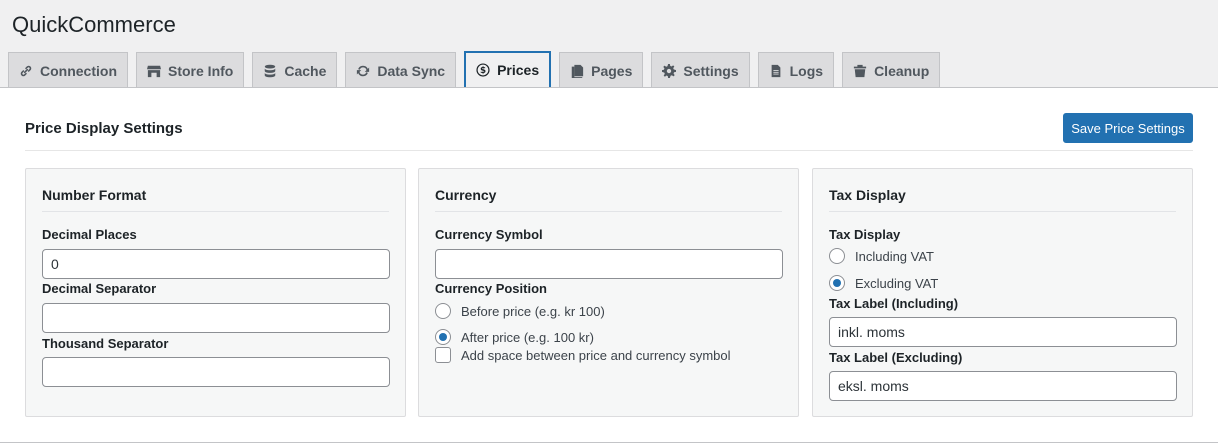  Describe the element at coordinates (491, 288) in the screenshot. I see `currency-position-label: Currency Position` at that location.